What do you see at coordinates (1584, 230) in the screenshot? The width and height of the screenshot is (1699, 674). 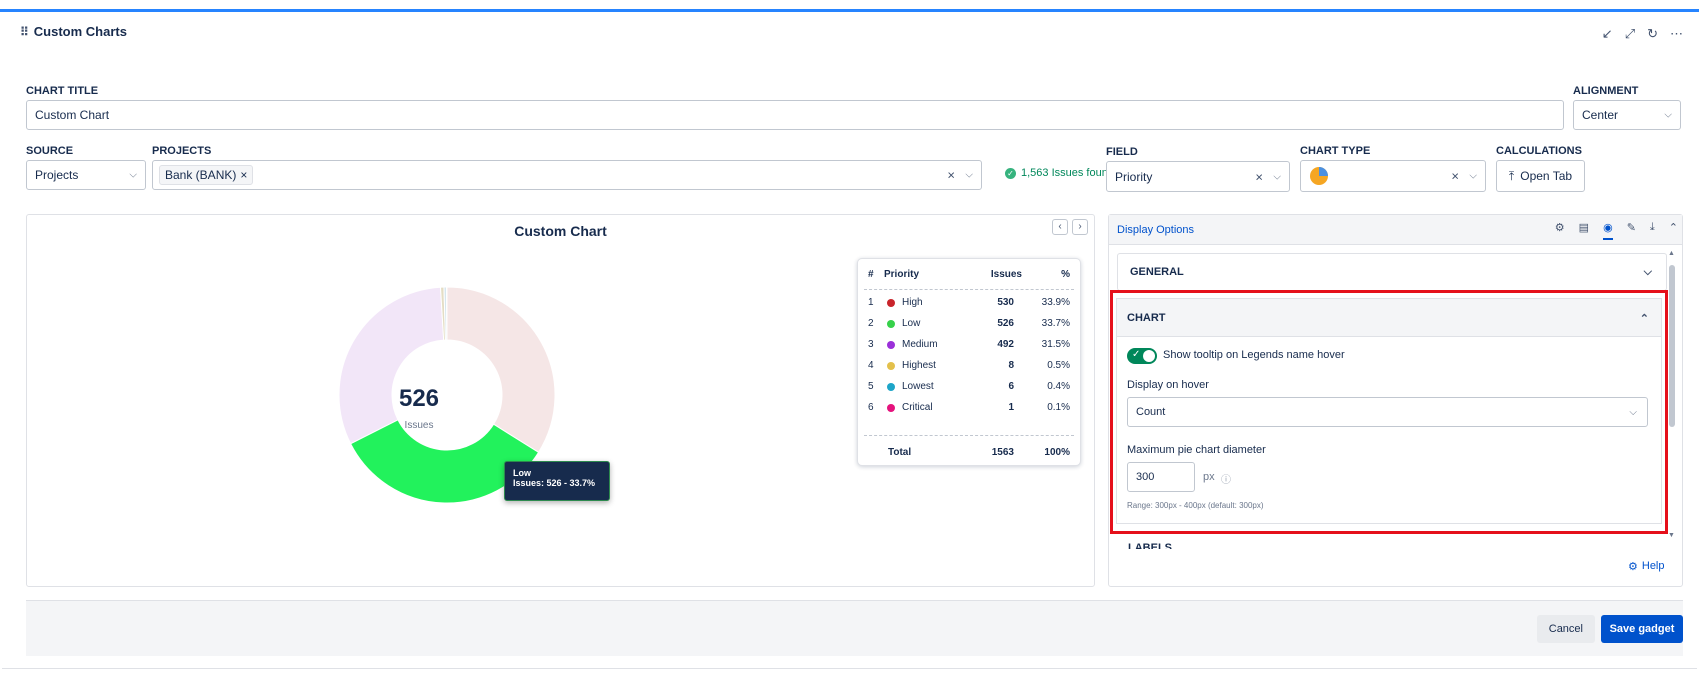 I see `clipboard-icon: ▤` at bounding box center [1584, 230].